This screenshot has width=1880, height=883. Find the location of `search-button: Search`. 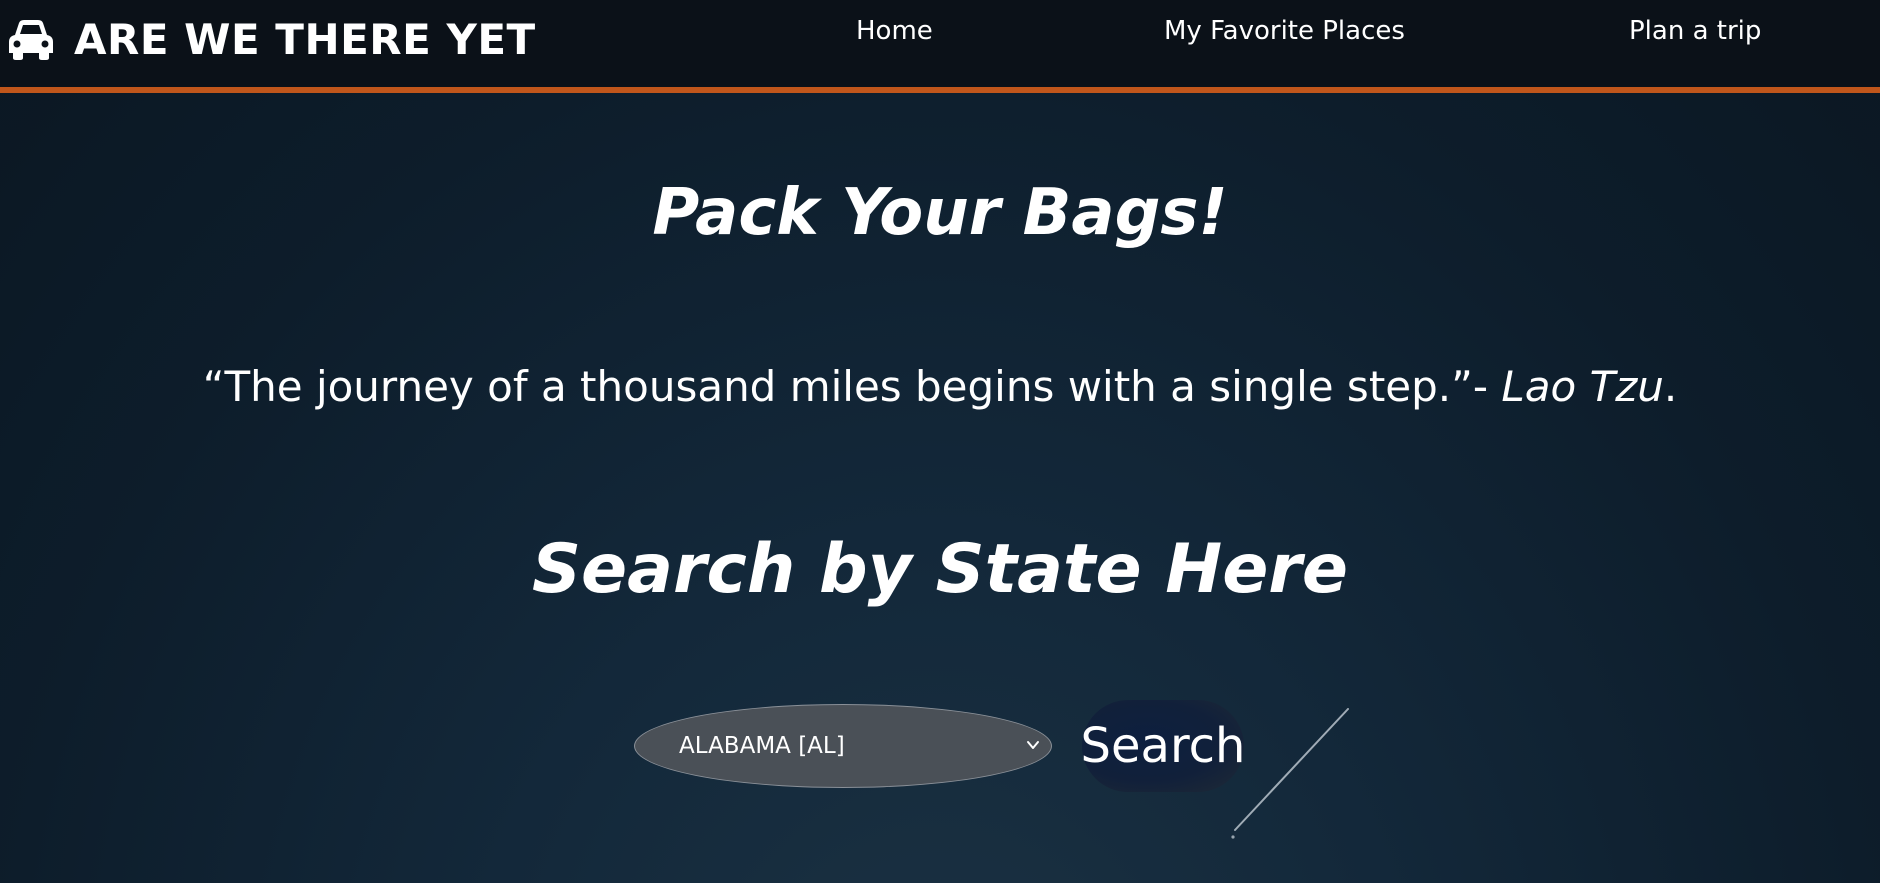

search-button: Search is located at coordinates (1163, 746).